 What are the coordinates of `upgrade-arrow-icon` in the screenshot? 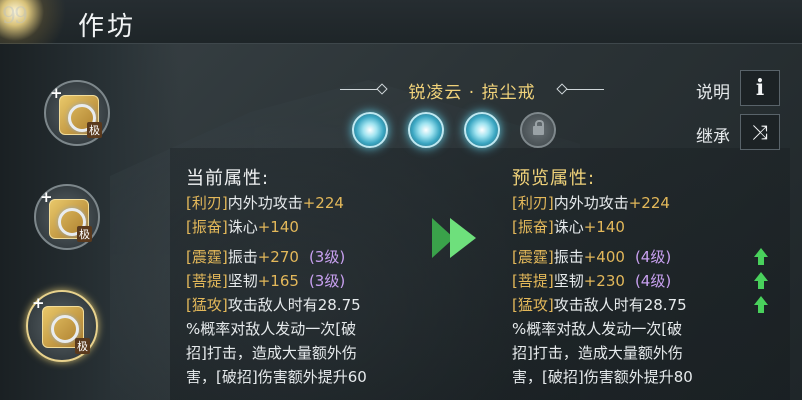 It's located at (456, 238).